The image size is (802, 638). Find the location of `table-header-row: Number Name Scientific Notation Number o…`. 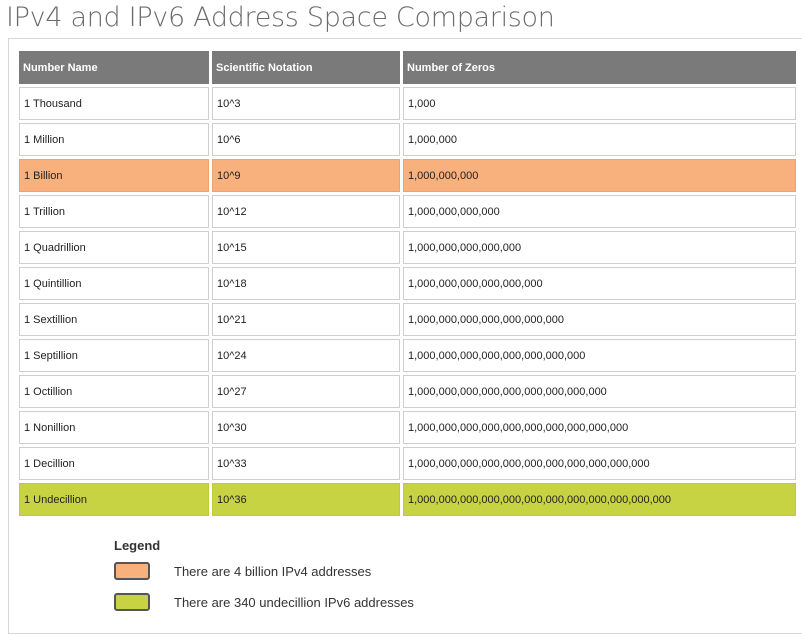

table-header-row: Number Name Scientific Notation Number o… is located at coordinates (407, 67).